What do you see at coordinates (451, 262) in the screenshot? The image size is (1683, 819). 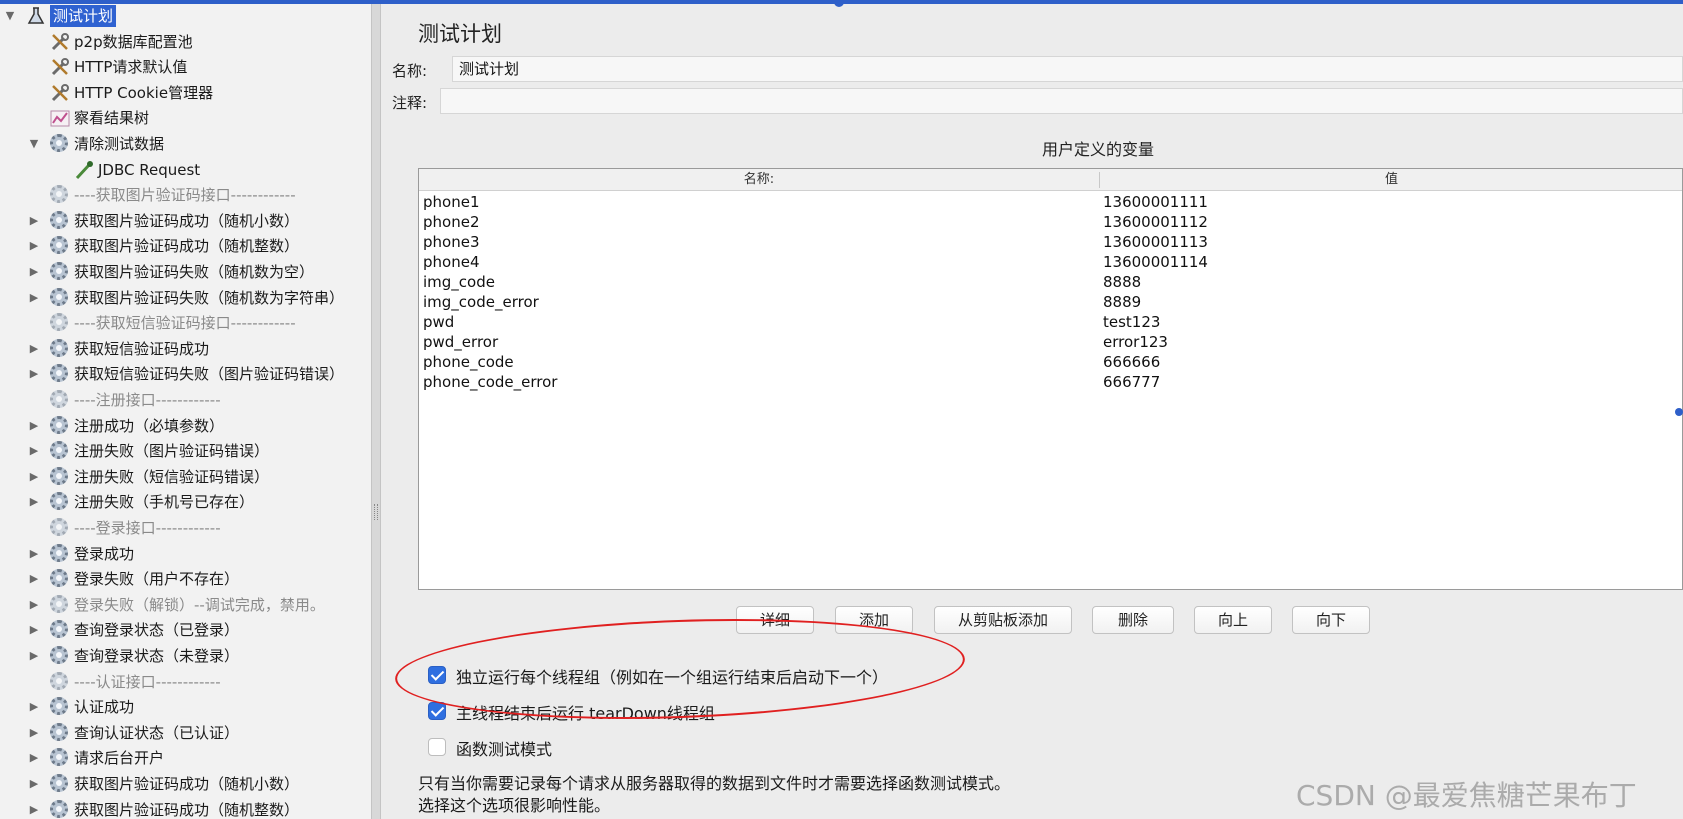 I see `variable-name-cell: phone4` at bounding box center [451, 262].